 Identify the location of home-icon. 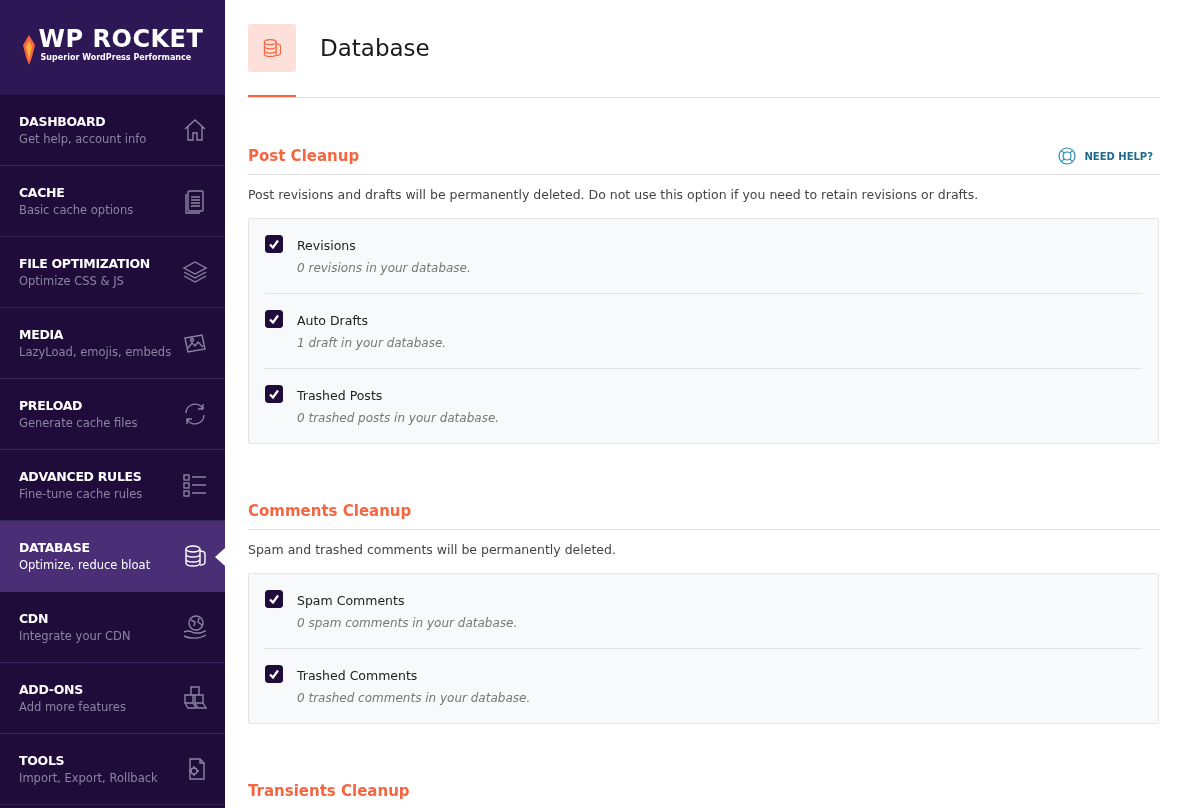
(195, 130).